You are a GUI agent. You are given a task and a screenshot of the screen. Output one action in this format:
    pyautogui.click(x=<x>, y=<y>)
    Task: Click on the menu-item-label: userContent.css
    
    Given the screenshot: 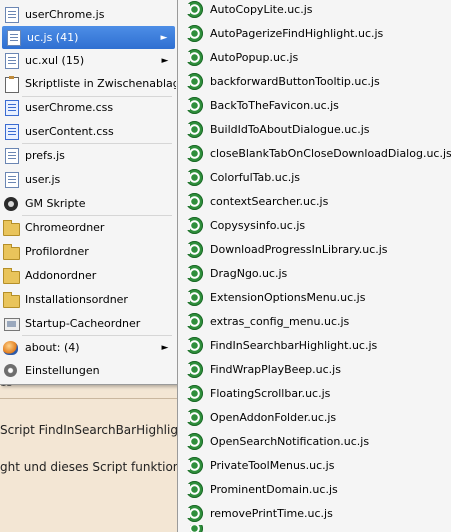 What is the action you would take?
    pyautogui.click(x=69, y=131)
    